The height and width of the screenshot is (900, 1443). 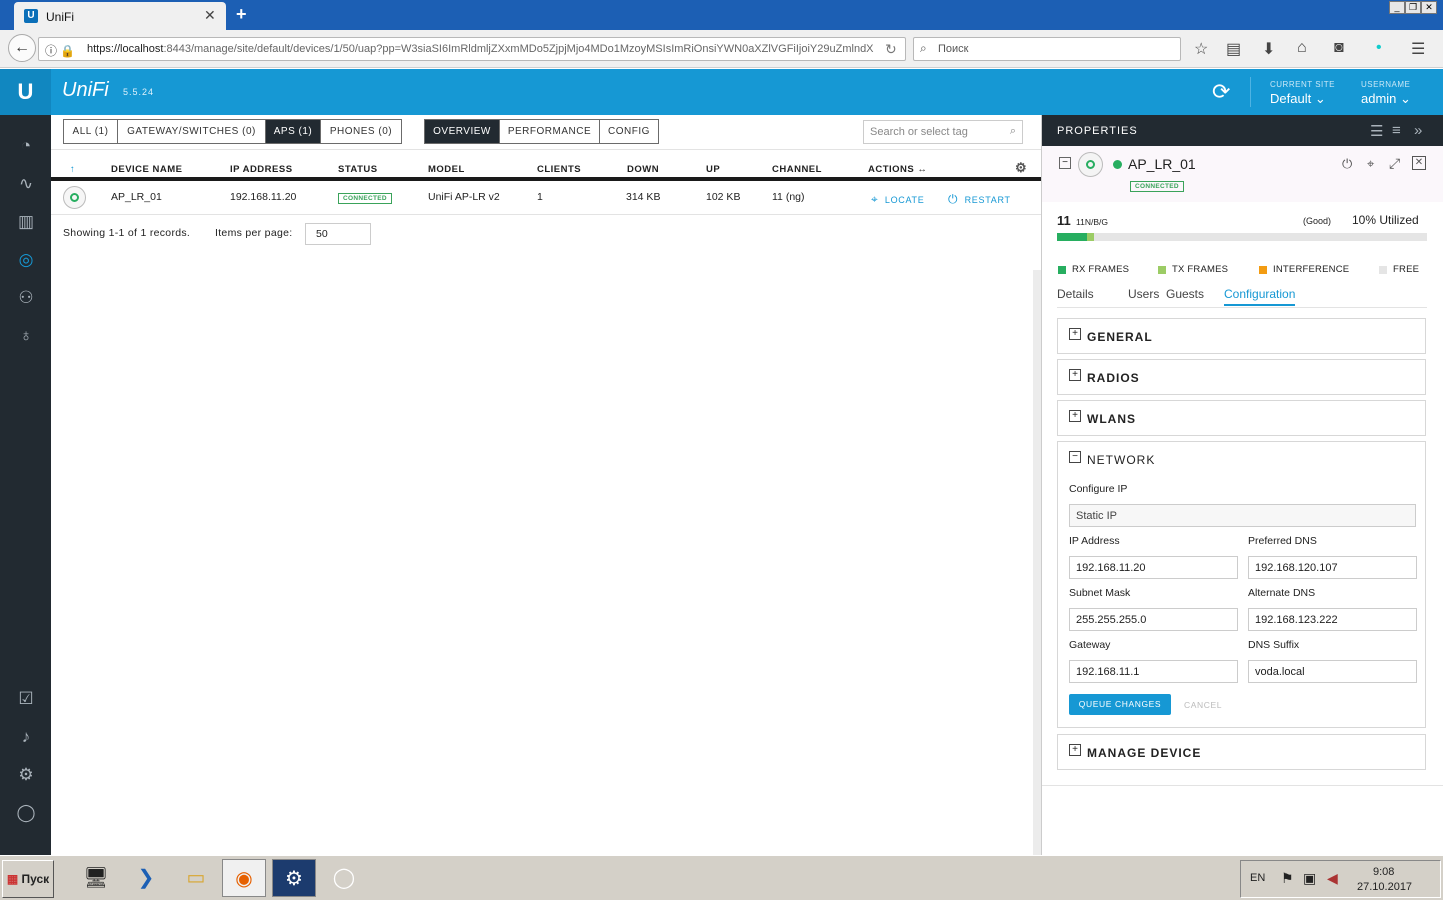 I want to click on section-title: NETWORK, so click(x=1121, y=460).